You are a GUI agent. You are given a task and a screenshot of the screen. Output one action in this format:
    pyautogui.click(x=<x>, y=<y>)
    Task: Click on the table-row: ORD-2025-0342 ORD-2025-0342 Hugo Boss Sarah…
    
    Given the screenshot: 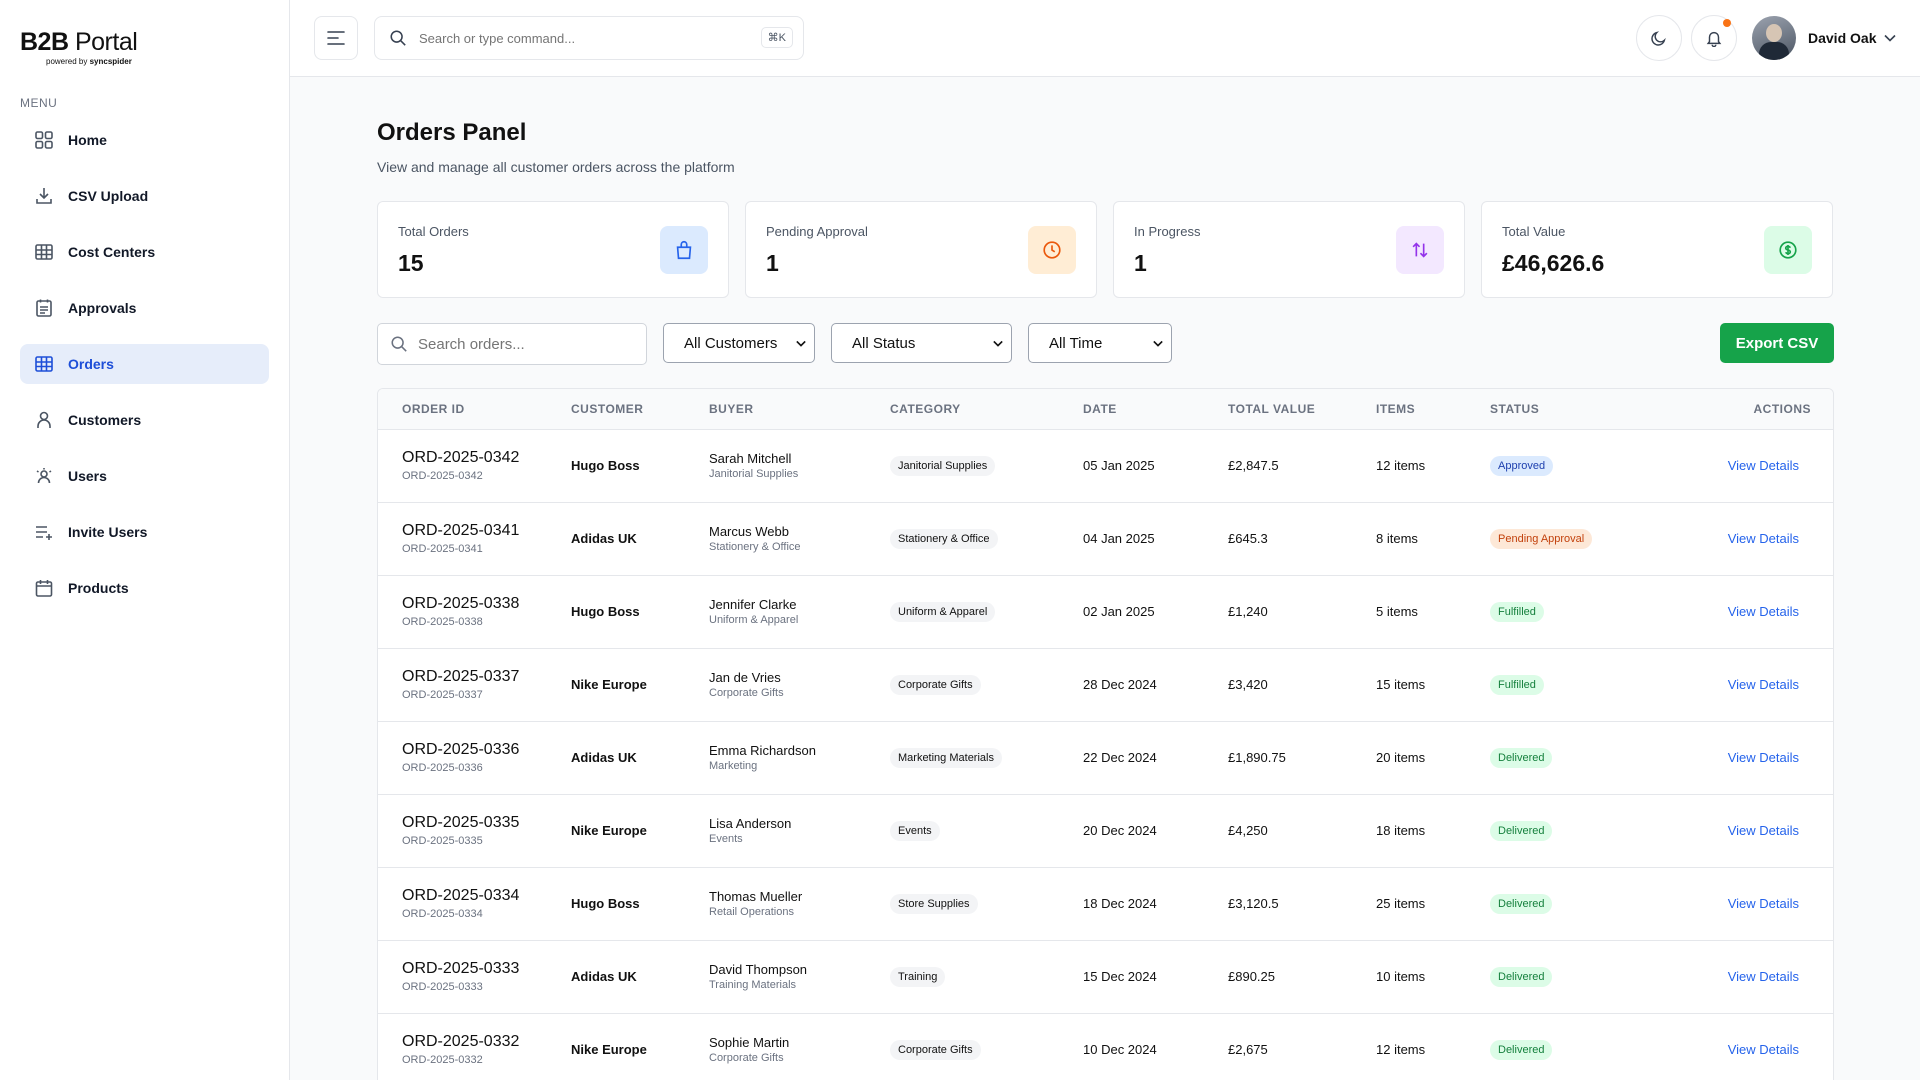 What is the action you would take?
    pyautogui.click(x=1105, y=465)
    